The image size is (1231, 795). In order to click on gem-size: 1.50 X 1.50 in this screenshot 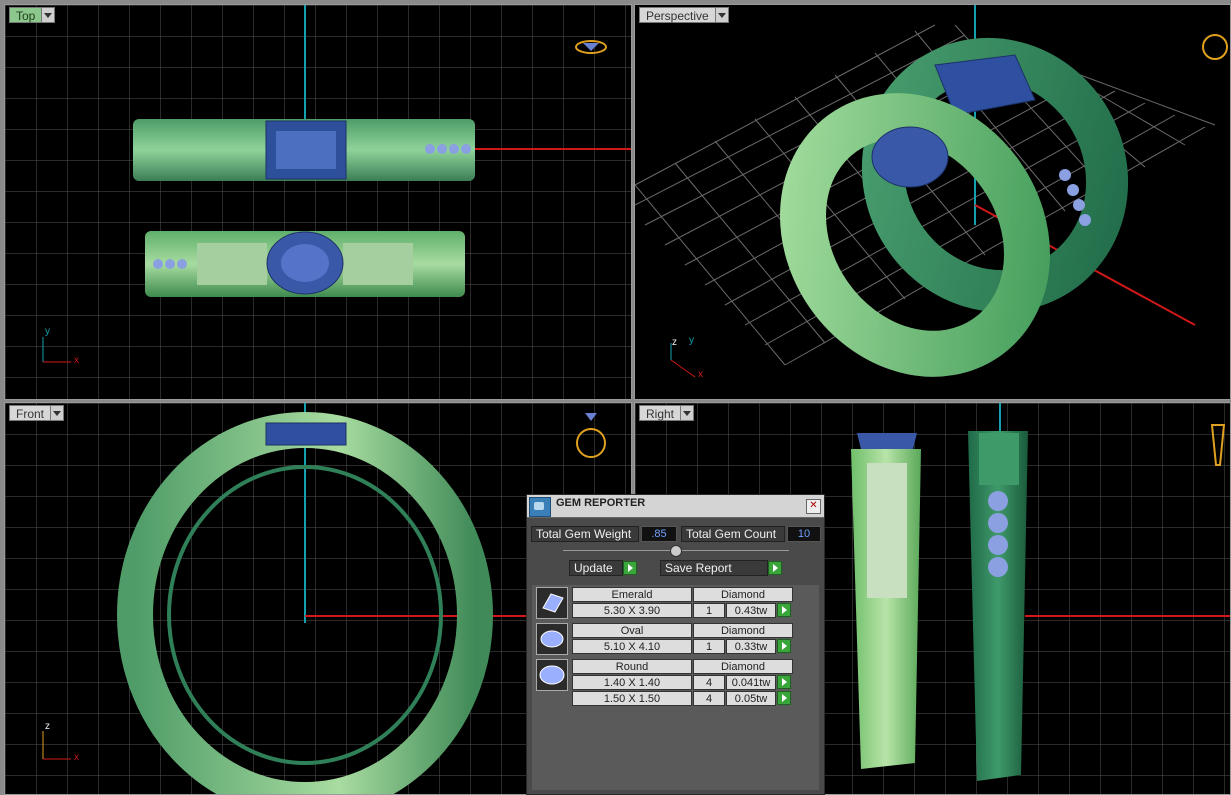, I will do `click(632, 698)`.